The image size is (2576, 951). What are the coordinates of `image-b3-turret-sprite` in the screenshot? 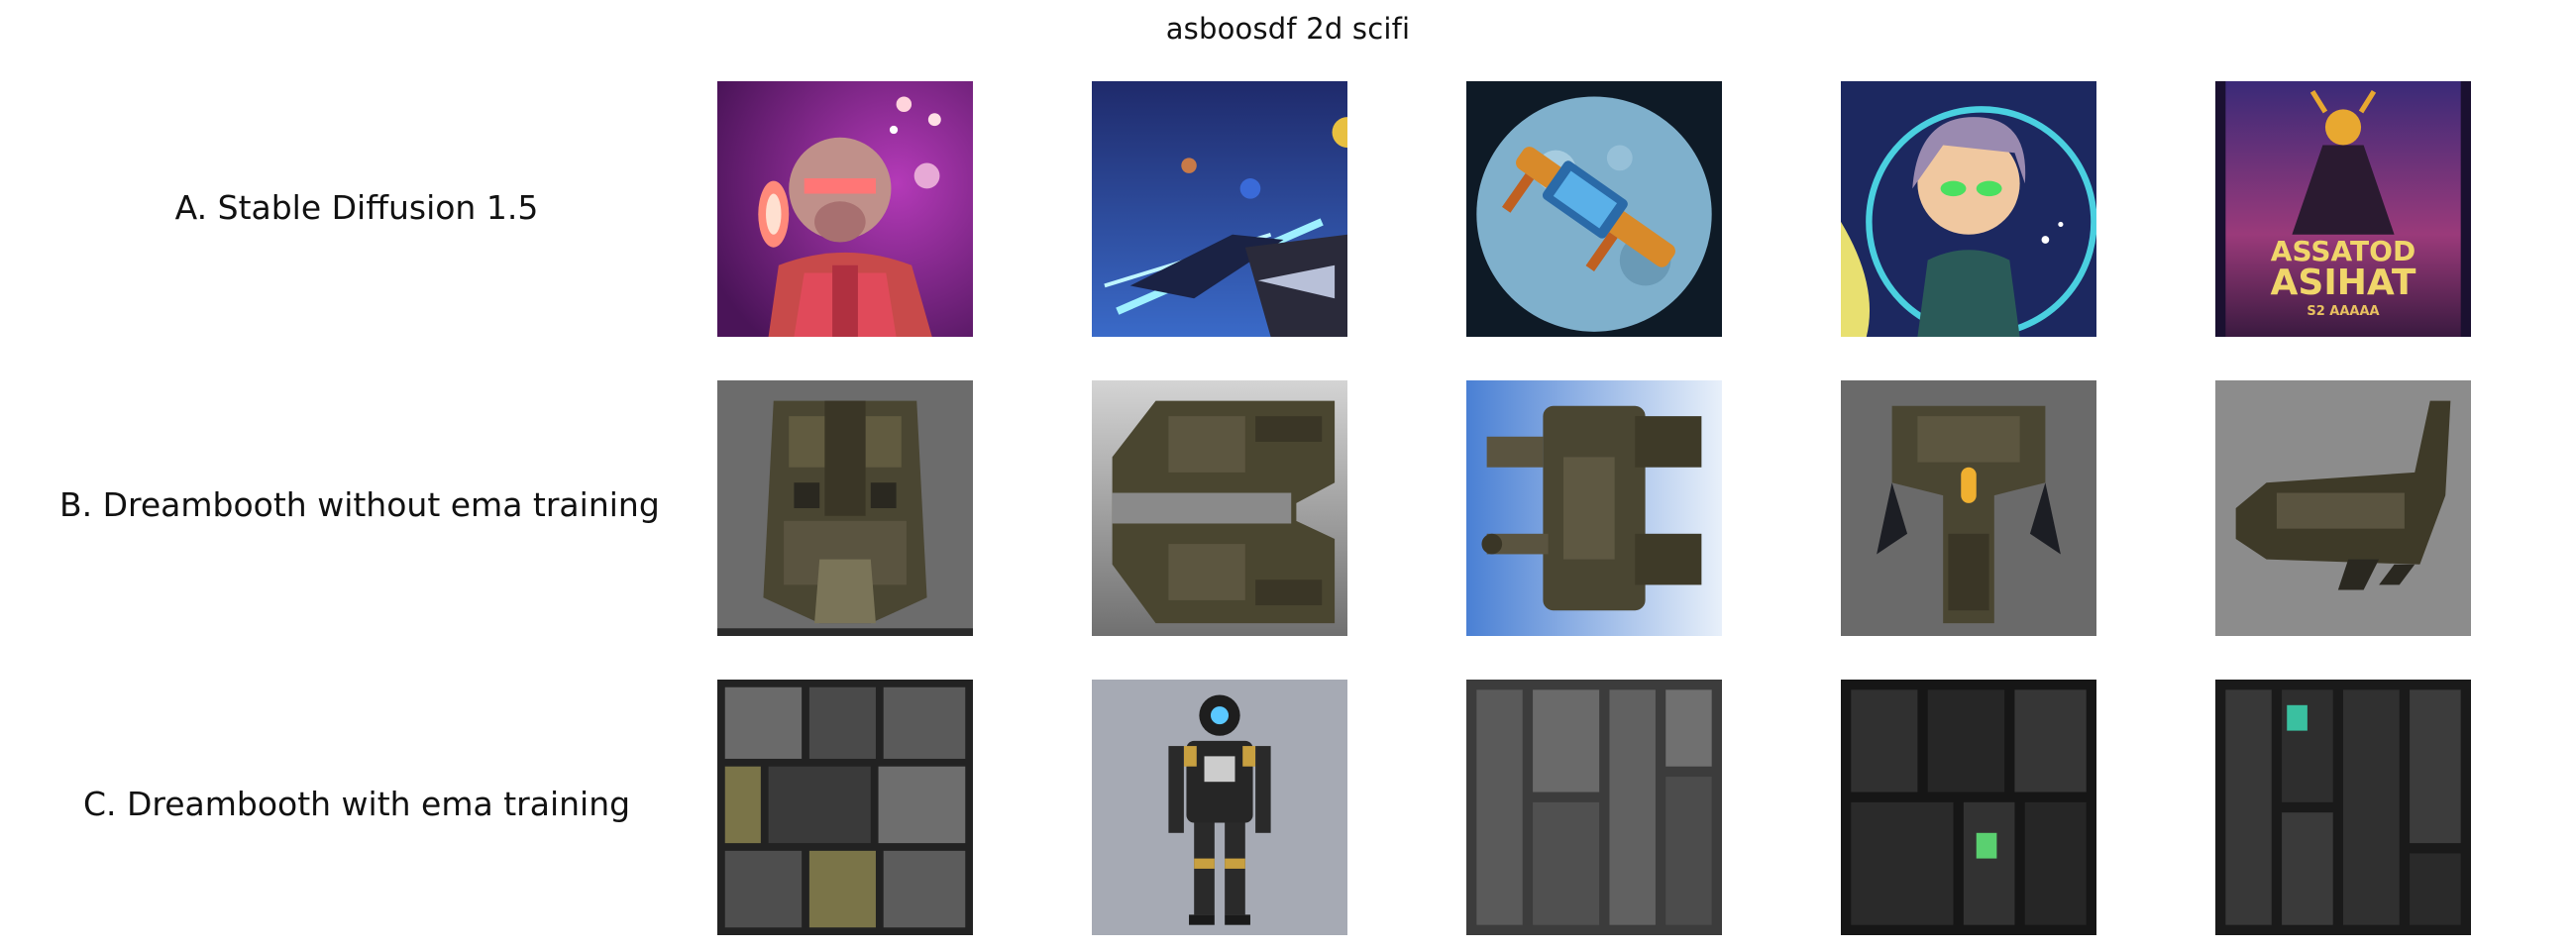 It's located at (1594, 508).